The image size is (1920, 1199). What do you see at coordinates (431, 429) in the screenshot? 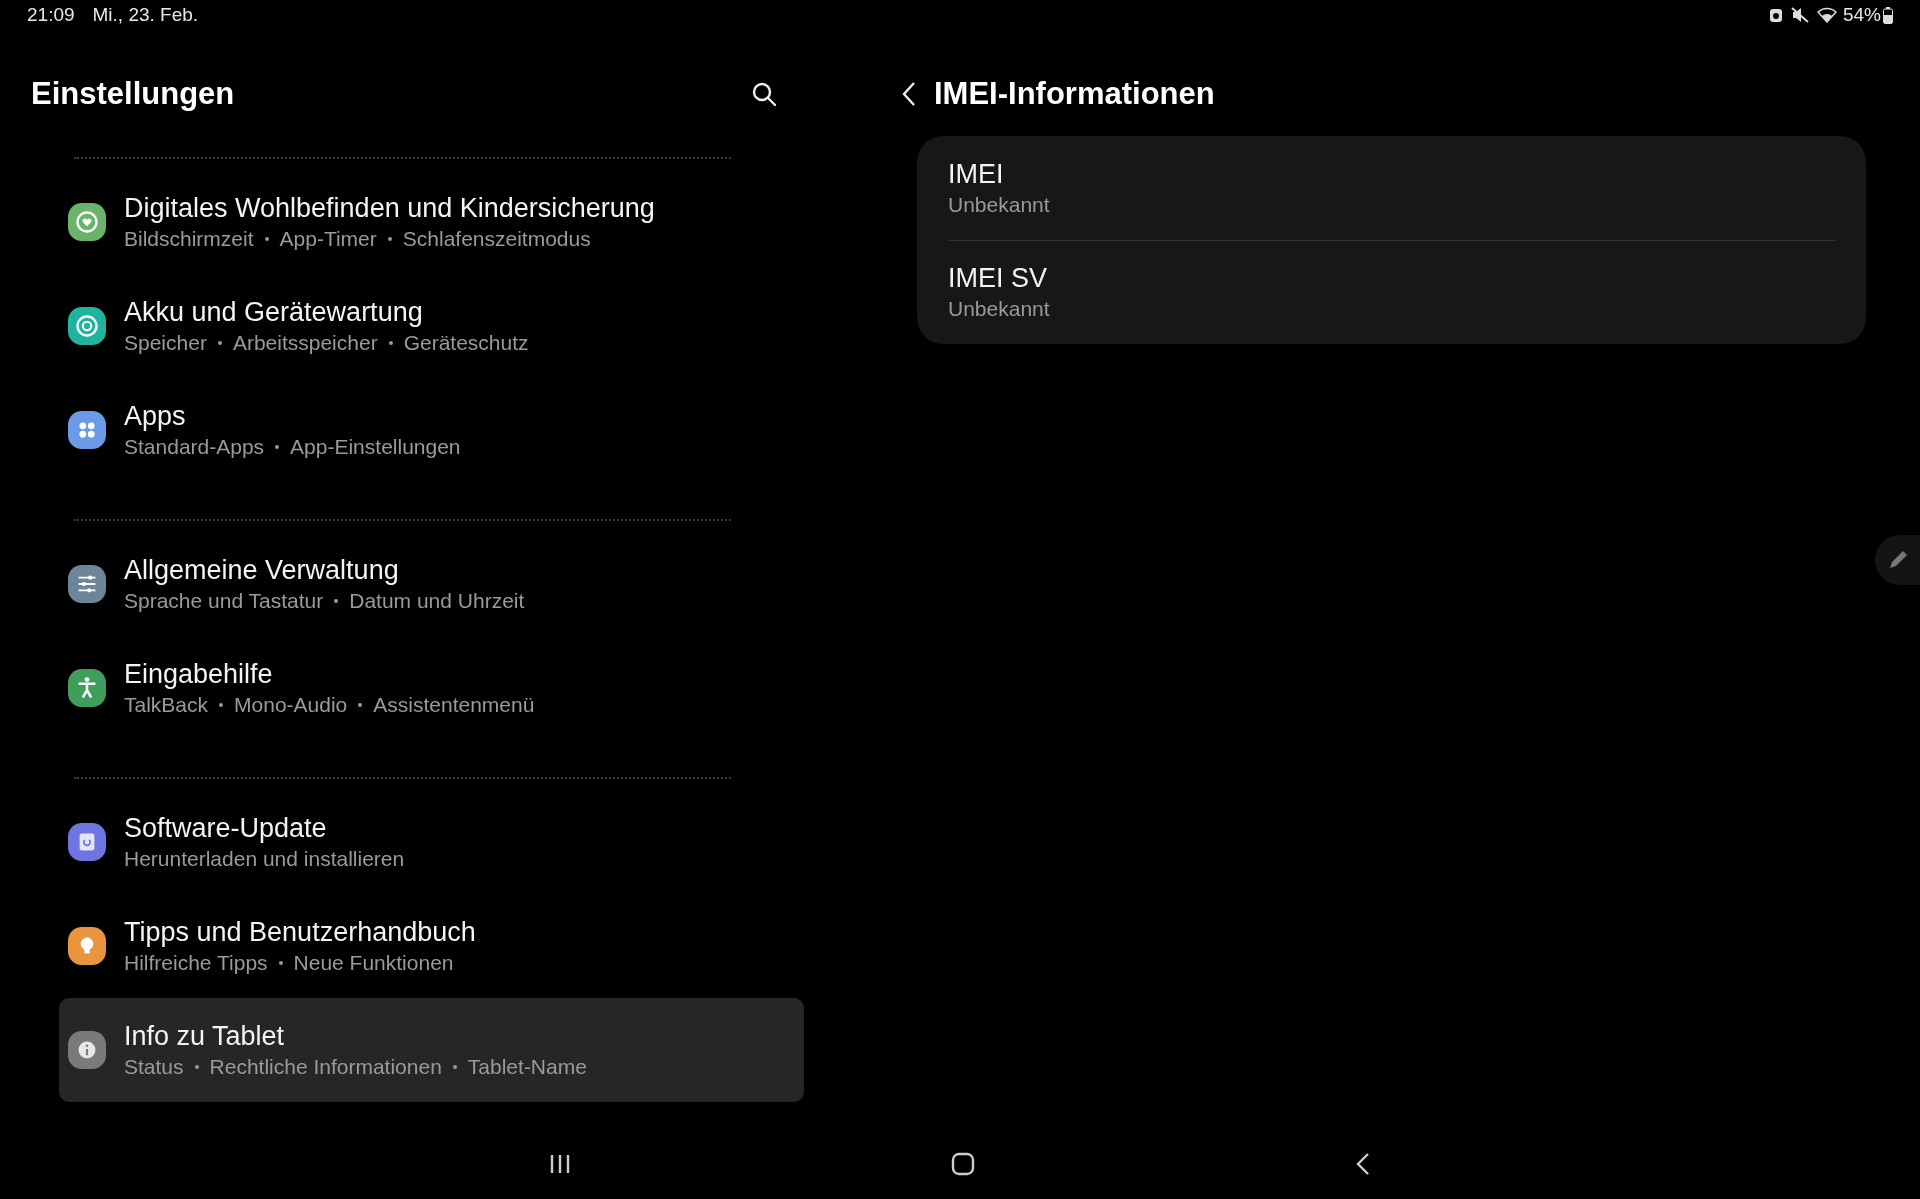
I see `settings-item: Apps Standard-Apps App-Einstellungen` at bounding box center [431, 429].